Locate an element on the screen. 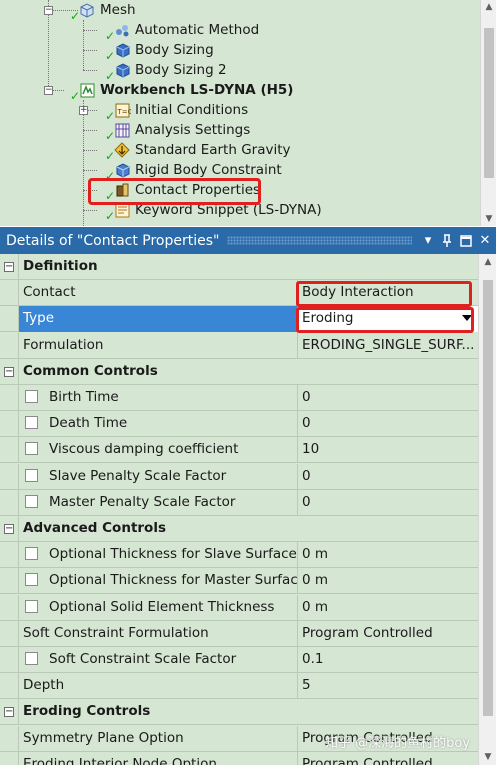 The height and width of the screenshot is (765, 496). property-row-optional-thickness-for-master-surface: Optional Thickness for Master Surface 0 m is located at coordinates (239, 581).